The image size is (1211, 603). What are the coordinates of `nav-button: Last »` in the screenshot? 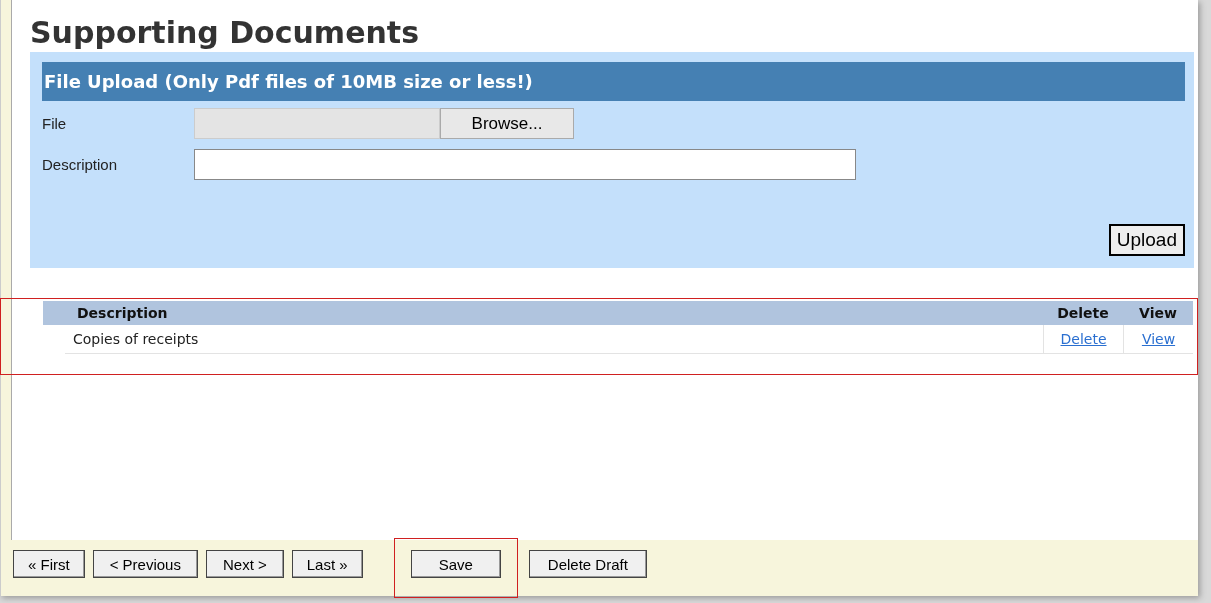 It's located at (327, 564).